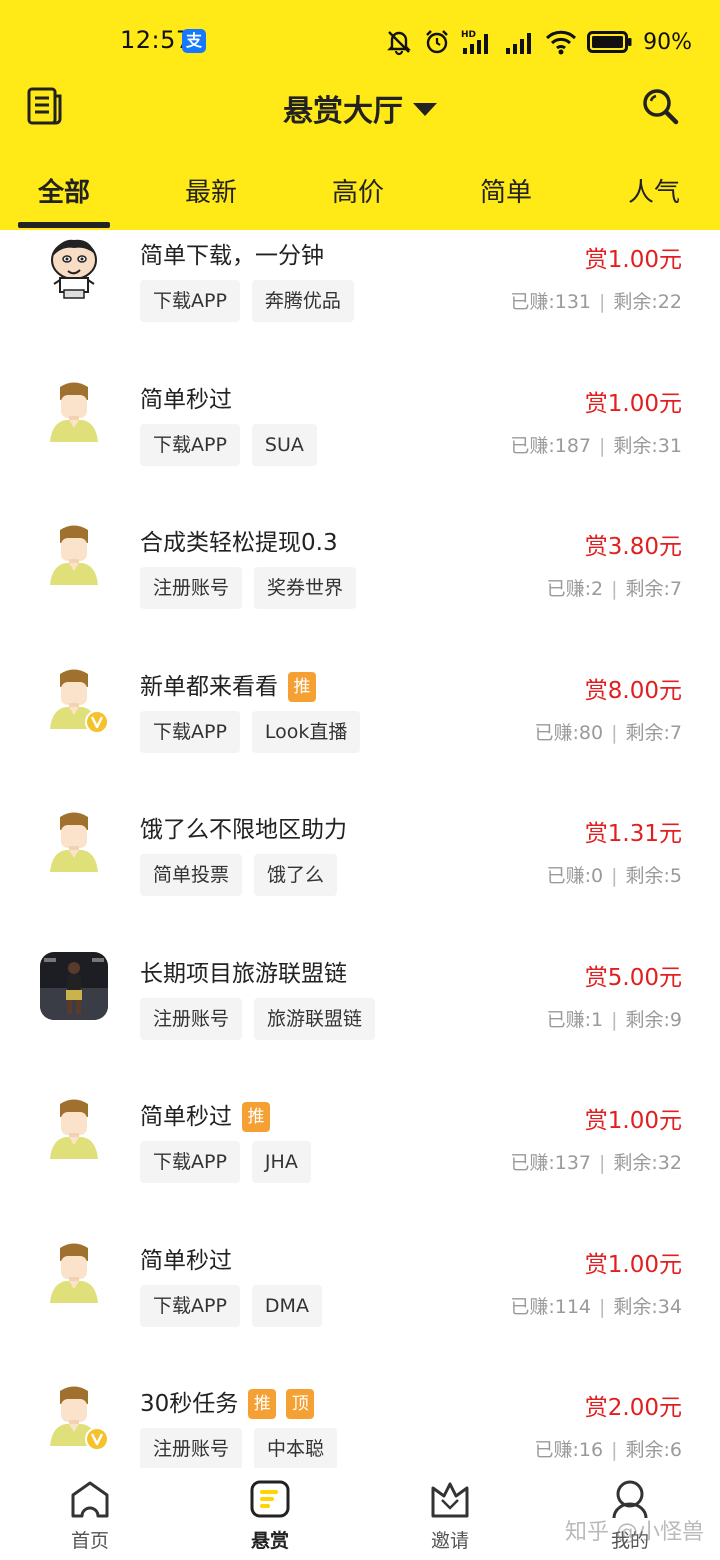 This screenshot has height=1560, width=720. I want to click on earned-count: 已赚:16, so click(569, 1450).